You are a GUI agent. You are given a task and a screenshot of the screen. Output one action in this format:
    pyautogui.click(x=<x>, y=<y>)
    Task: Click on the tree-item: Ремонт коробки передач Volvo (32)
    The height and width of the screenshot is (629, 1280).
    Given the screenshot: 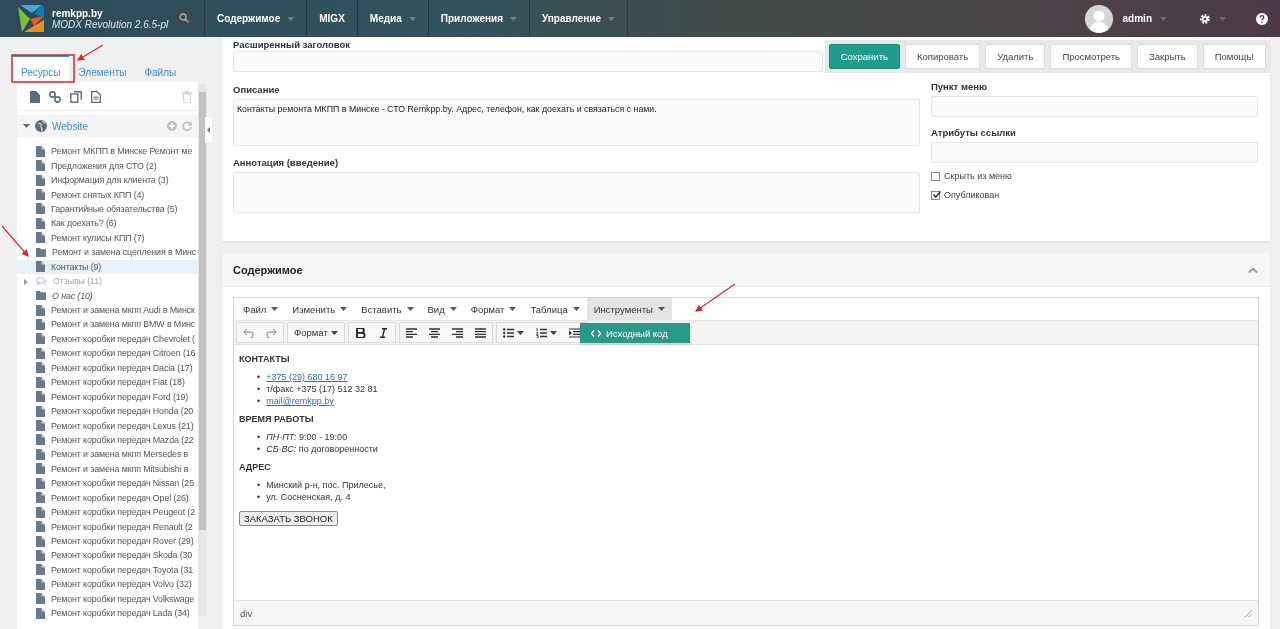 What is the action you would take?
    pyautogui.click(x=107, y=584)
    